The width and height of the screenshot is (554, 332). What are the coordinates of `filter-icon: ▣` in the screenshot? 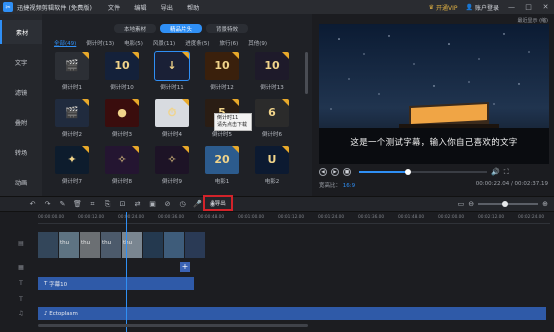 It's located at (152, 204).